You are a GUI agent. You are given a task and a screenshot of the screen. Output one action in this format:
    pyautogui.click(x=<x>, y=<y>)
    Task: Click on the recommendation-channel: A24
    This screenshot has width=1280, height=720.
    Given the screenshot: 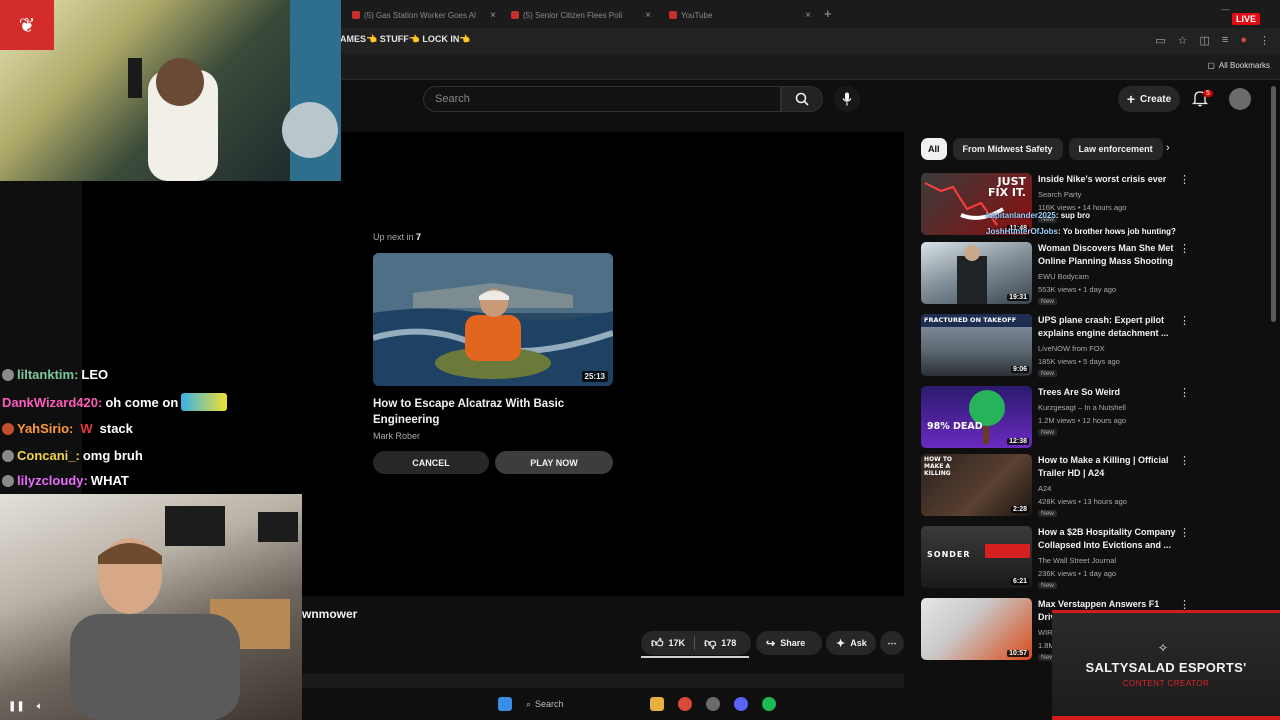 What is the action you would take?
    pyautogui.click(x=1044, y=488)
    